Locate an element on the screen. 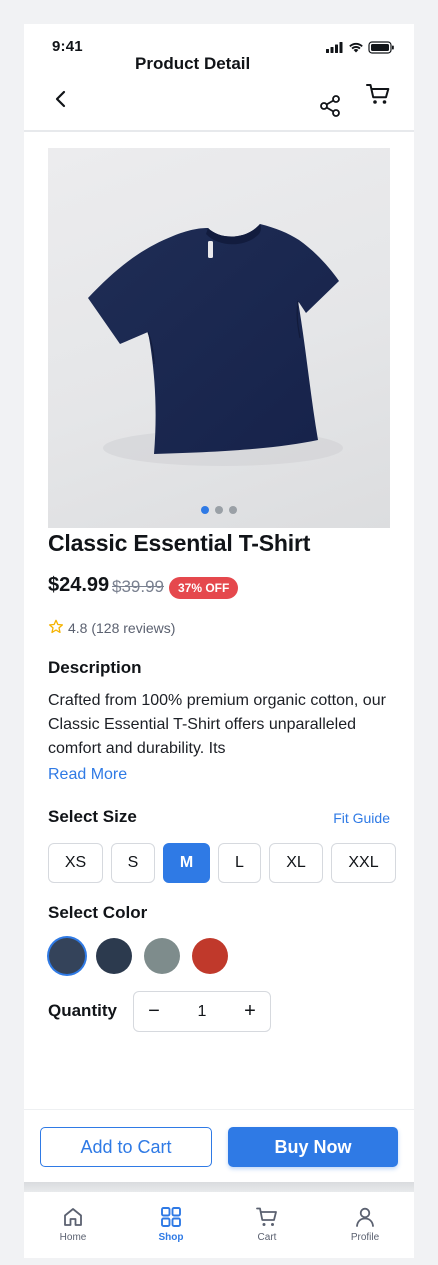  tab-label: Profile is located at coordinates (365, 1237).